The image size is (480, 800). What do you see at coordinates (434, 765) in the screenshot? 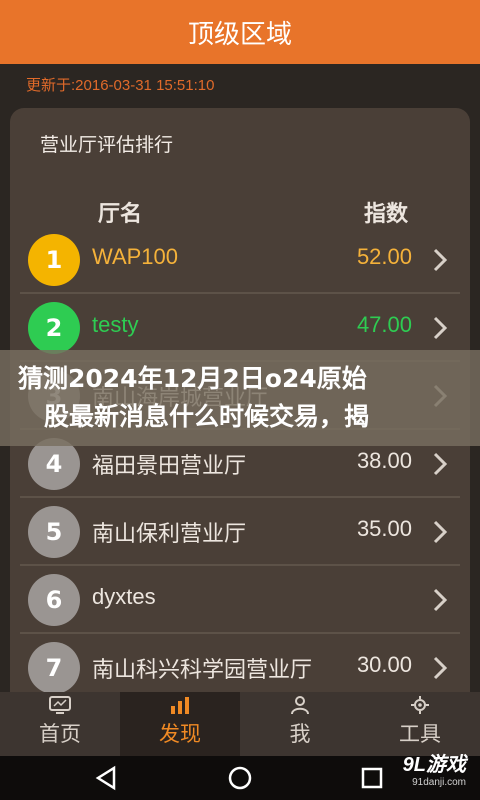
I see `watermark-brand: 9L游戏` at bounding box center [434, 765].